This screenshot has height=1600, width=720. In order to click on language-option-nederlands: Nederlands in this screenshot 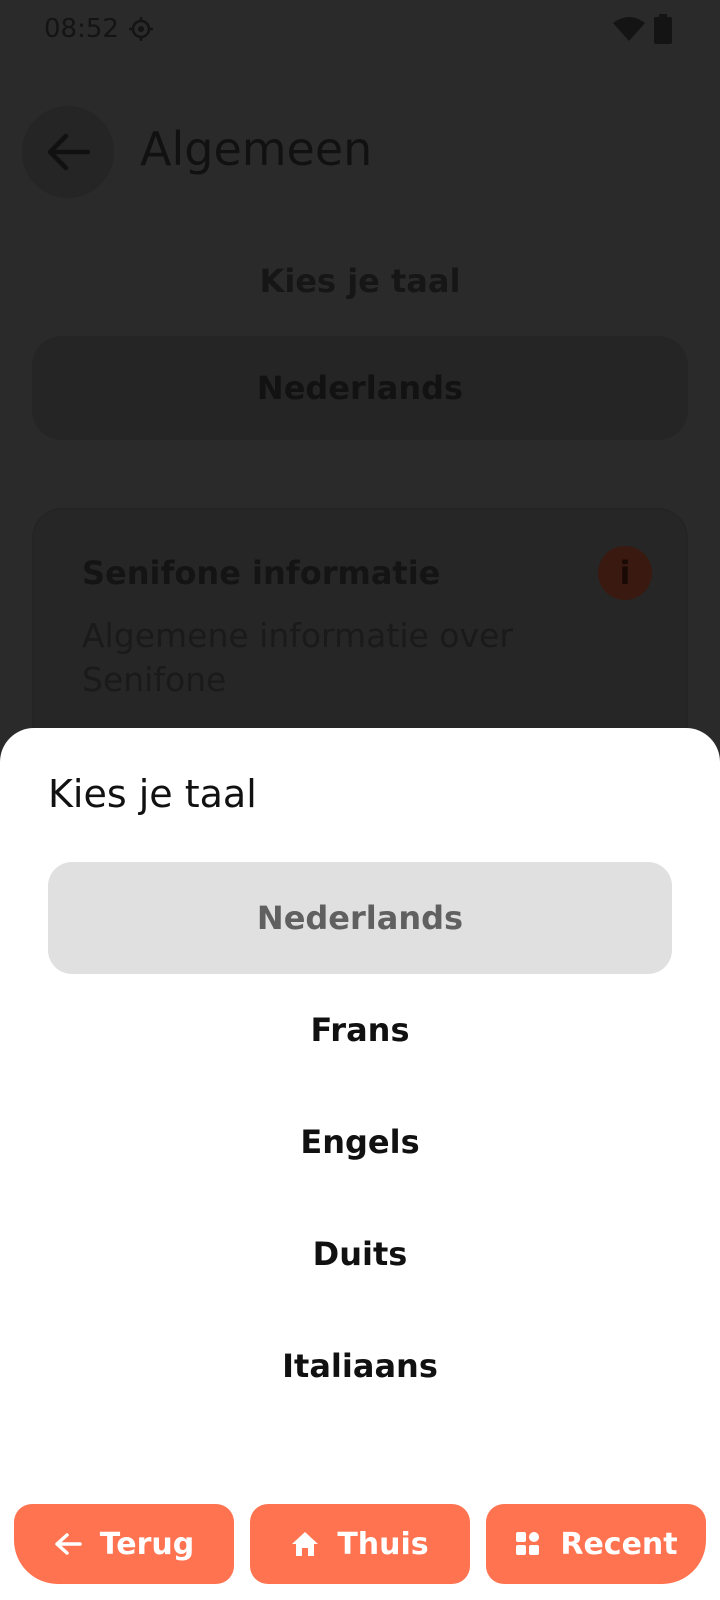, I will do `click(360, 918)`.